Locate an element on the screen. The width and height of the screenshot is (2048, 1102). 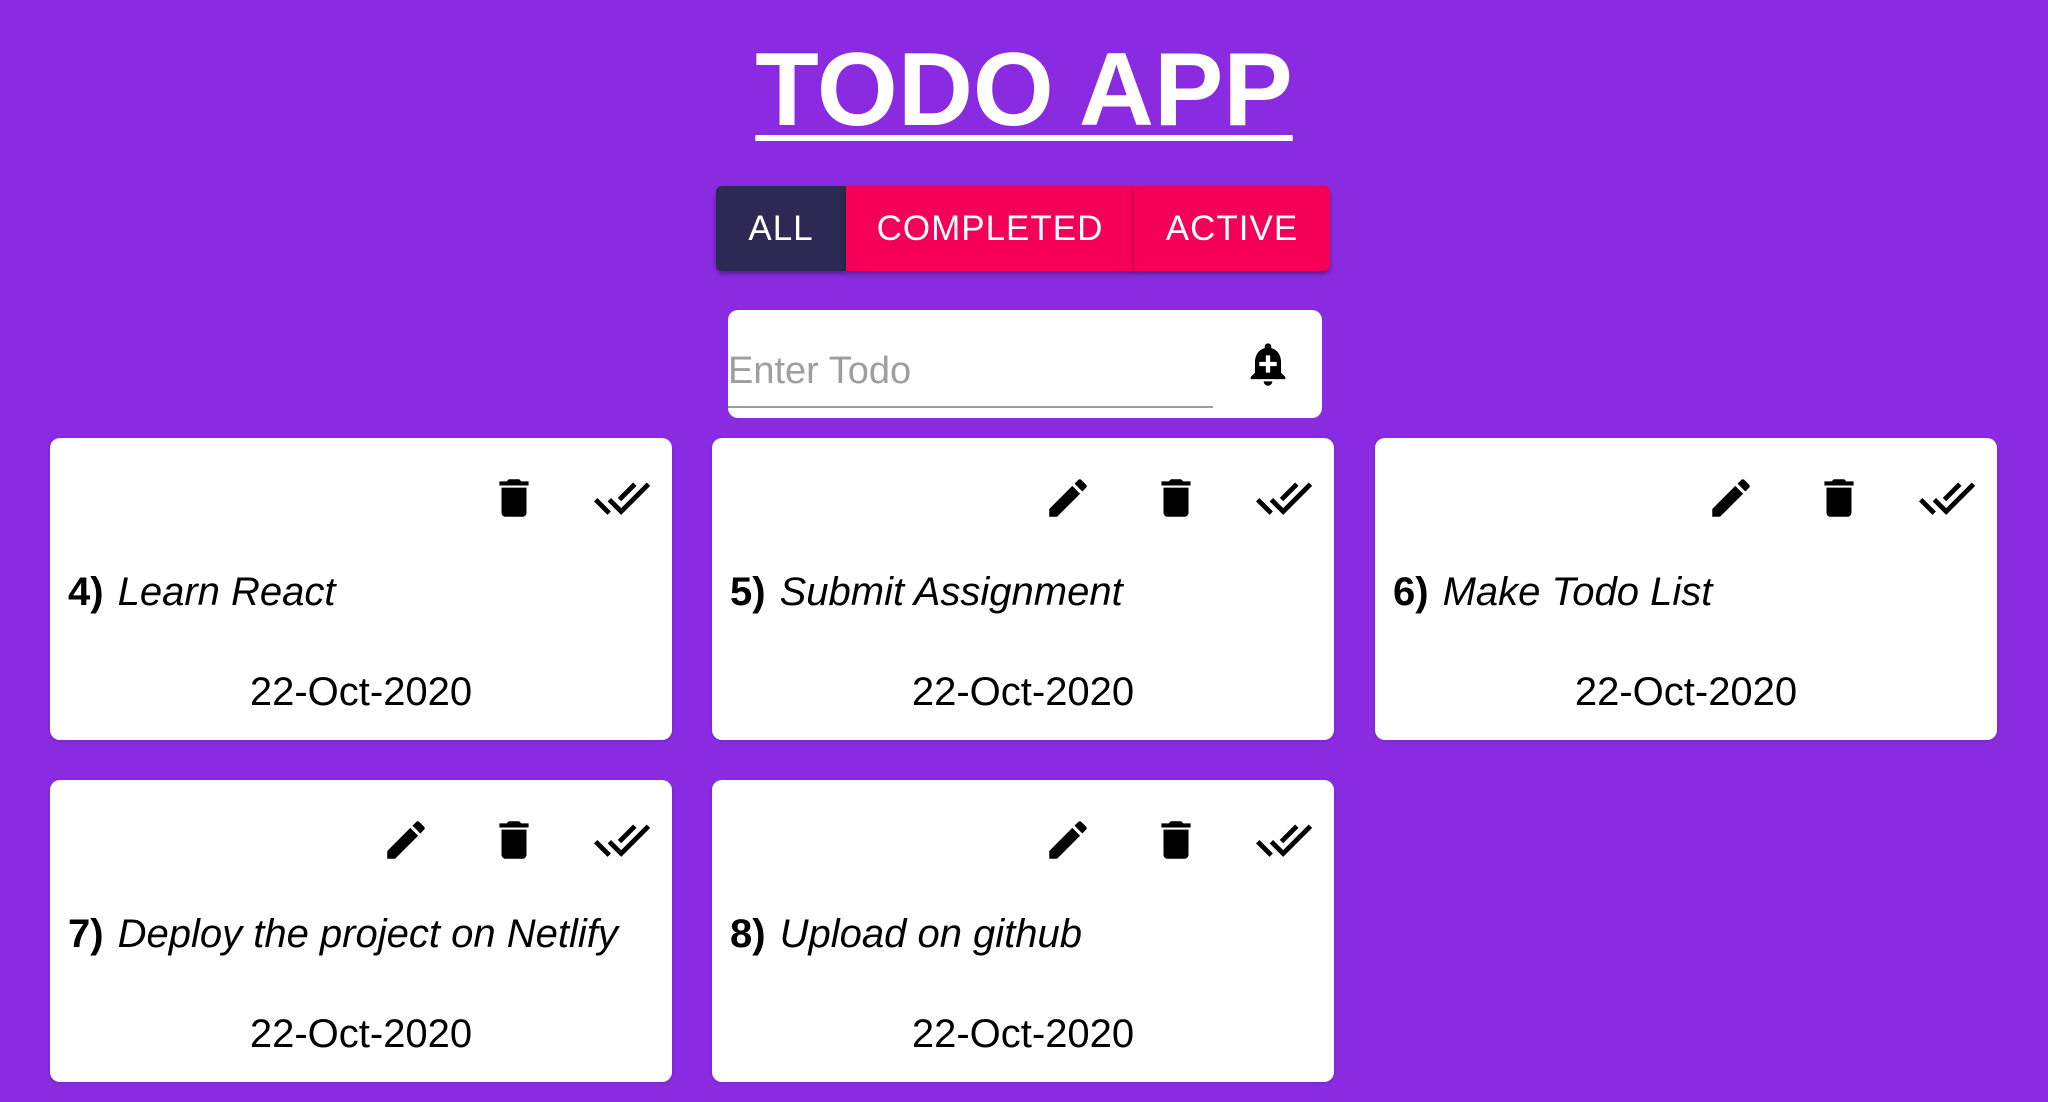
todo-card: 8) Upload on github 22-Oct-2020 is located at coordinates (1023, 931).